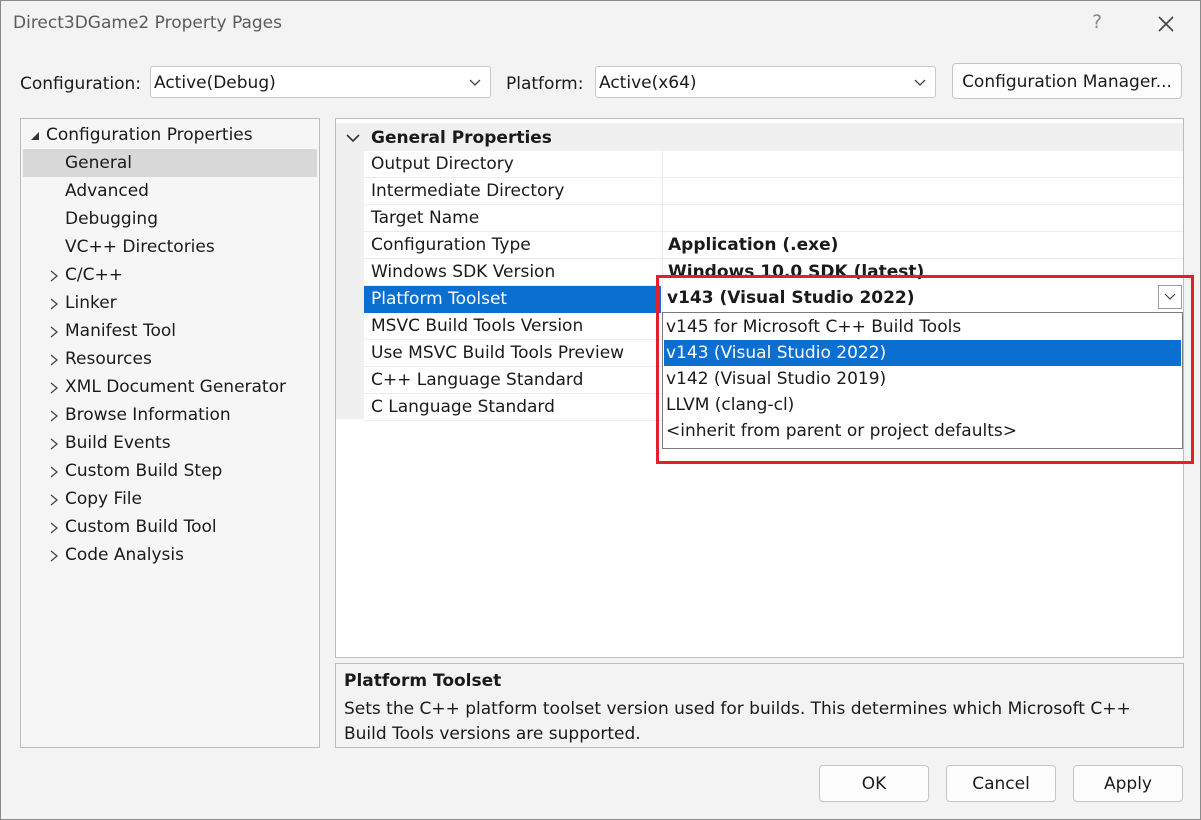 This screenshot has height=820, width=1201. What do you see at coordinates (170, 191) in the screenshot?
I see `tree-item-advanced: Advanced` at bounding box center [170, 191].